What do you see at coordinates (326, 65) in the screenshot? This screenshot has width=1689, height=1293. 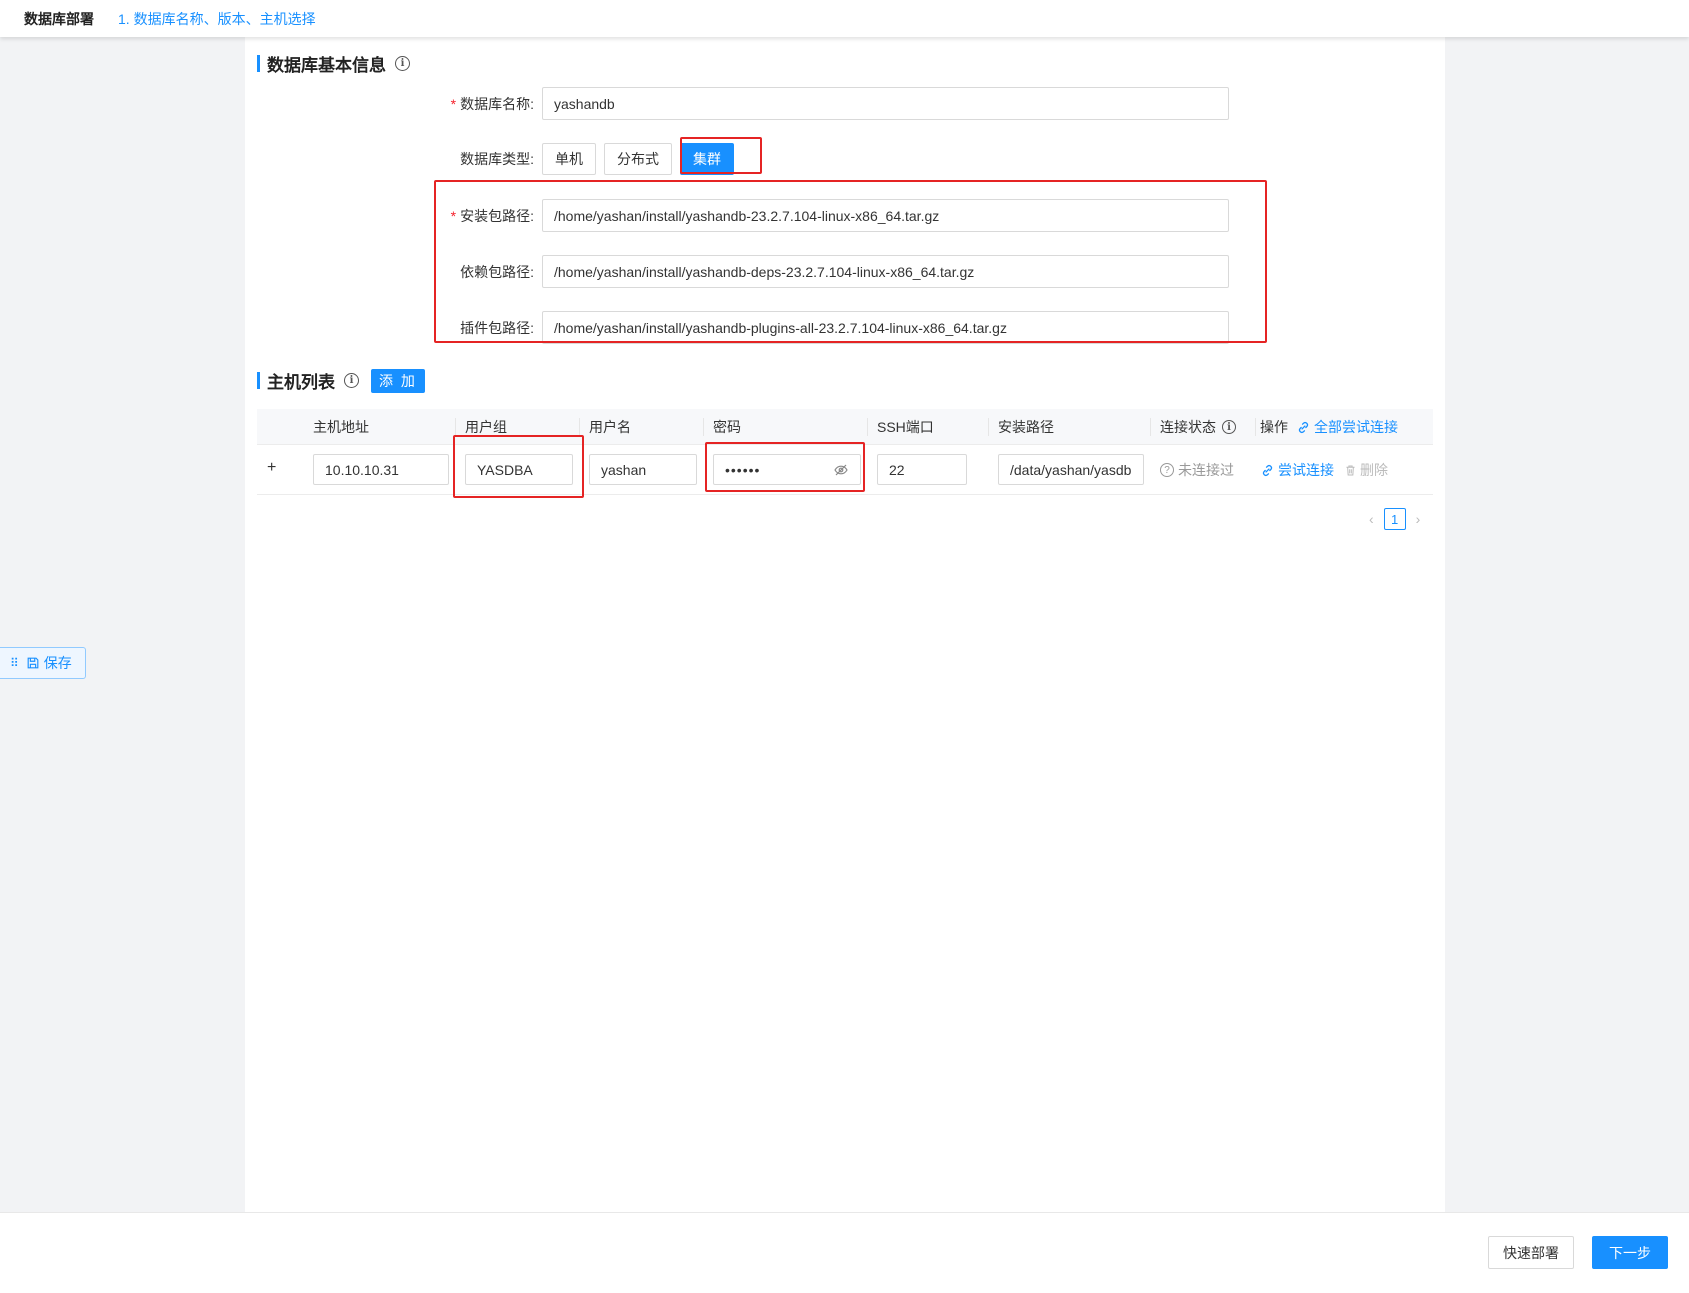 I see `basic-info-title-text: 数据库基本信息` at bounding box center [326, 65].